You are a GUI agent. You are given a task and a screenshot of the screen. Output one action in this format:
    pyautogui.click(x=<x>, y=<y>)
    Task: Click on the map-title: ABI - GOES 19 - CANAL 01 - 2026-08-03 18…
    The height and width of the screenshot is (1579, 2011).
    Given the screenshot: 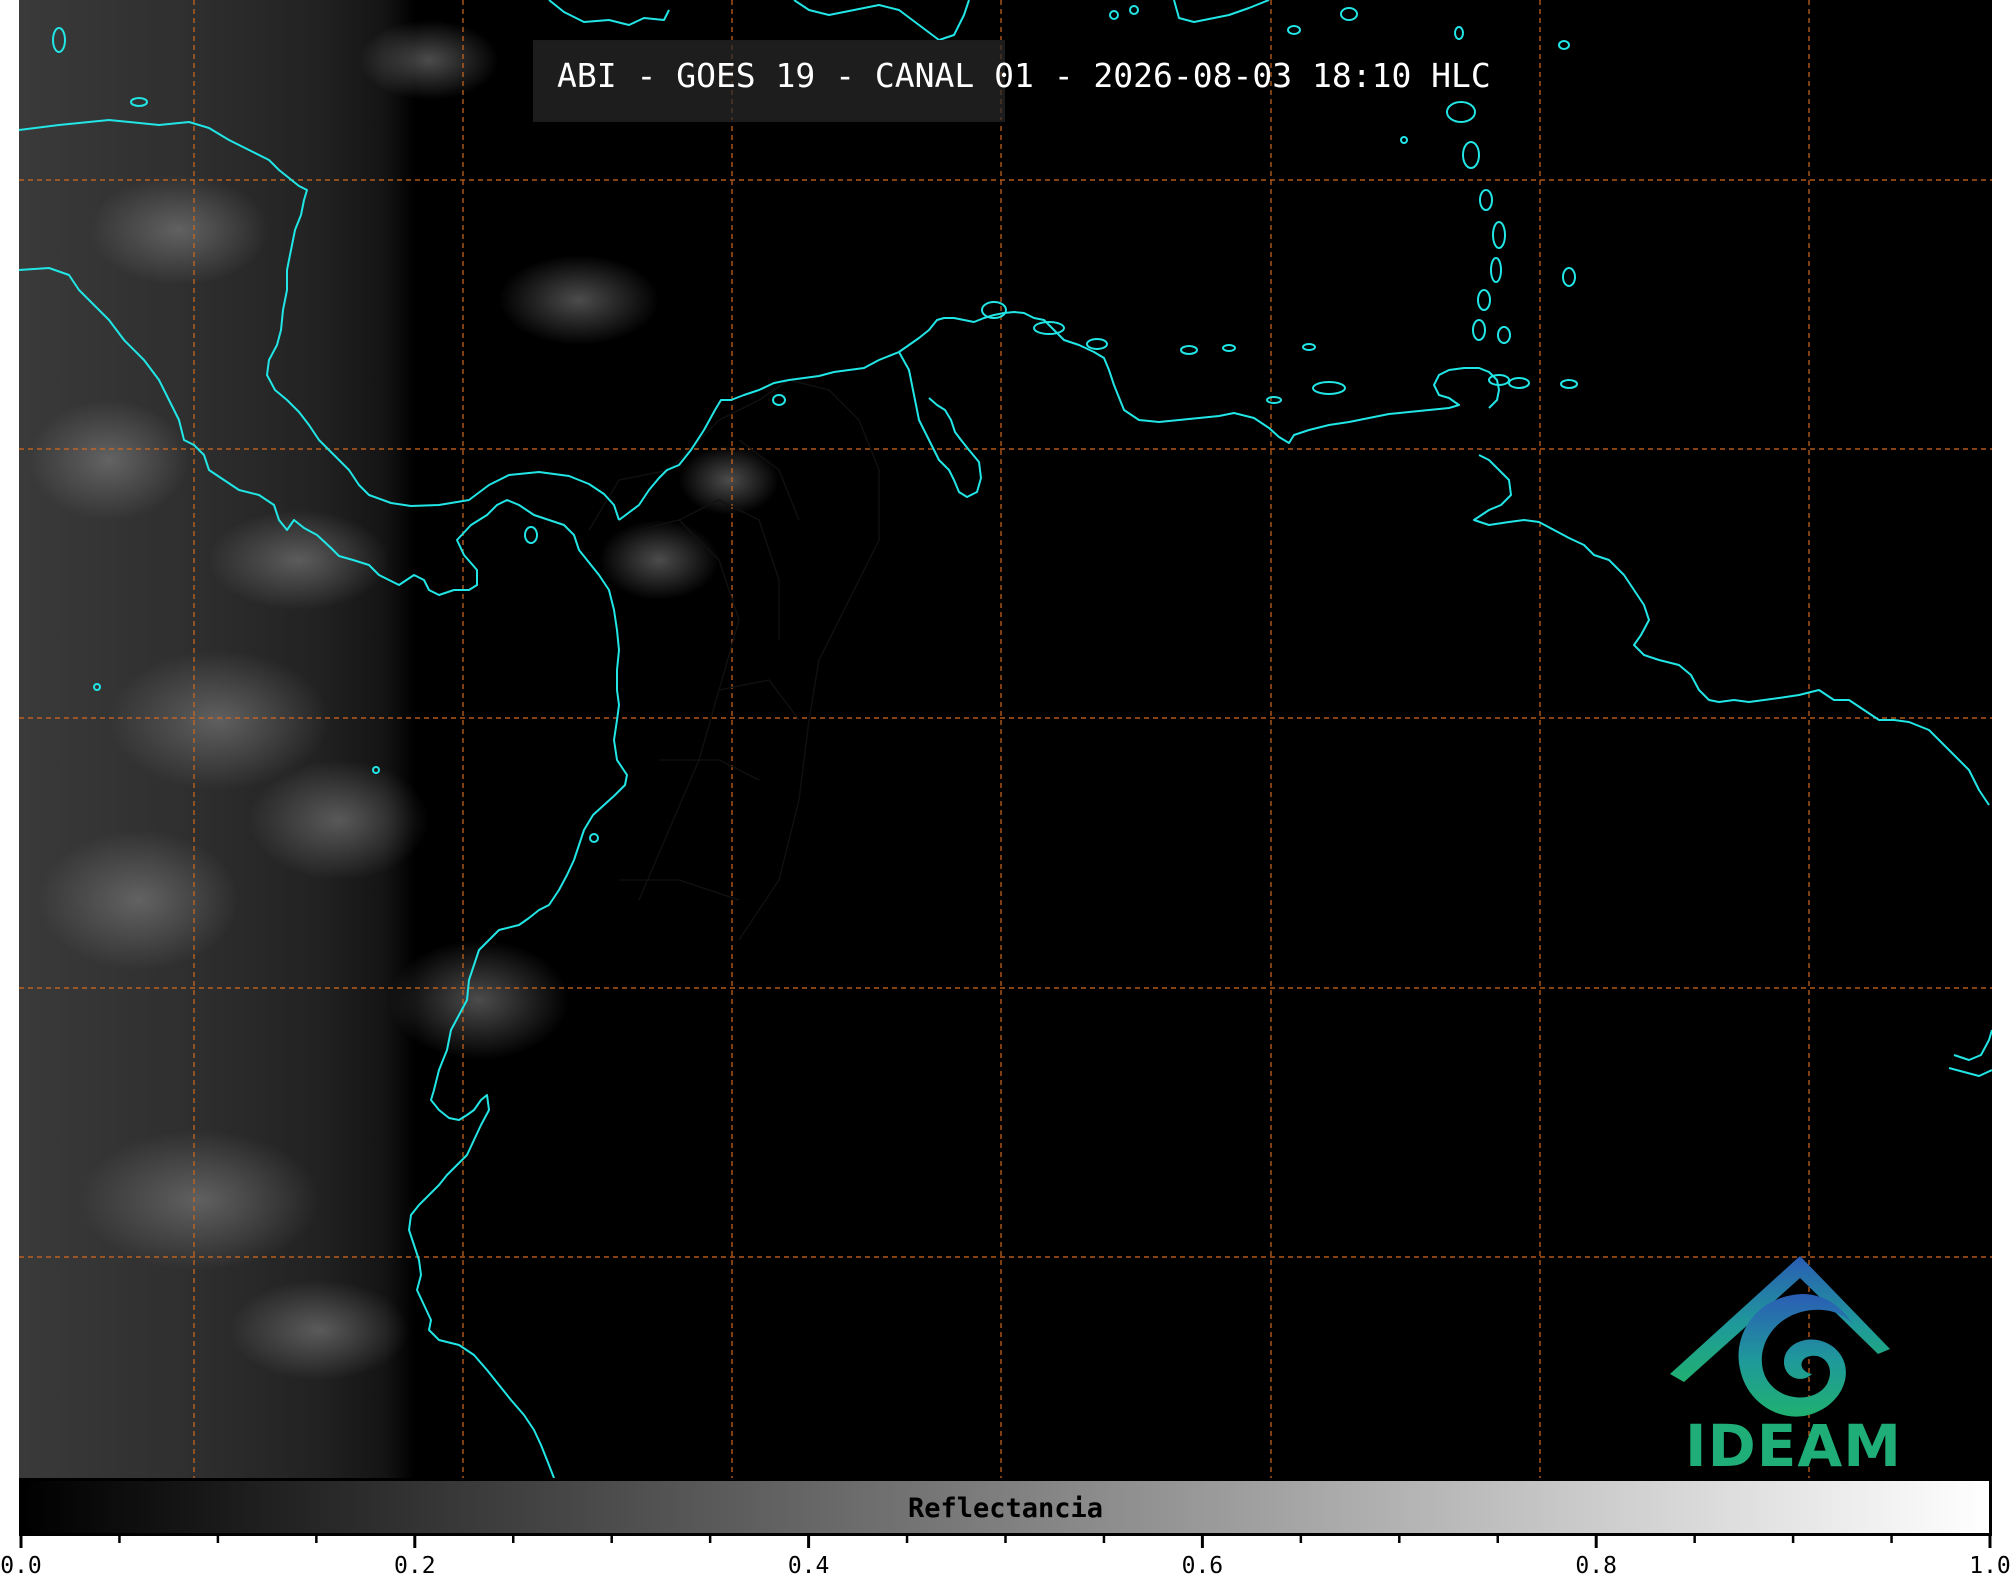 What is the action you would take?
    pyautogui.click(x=1024, y=75)
    